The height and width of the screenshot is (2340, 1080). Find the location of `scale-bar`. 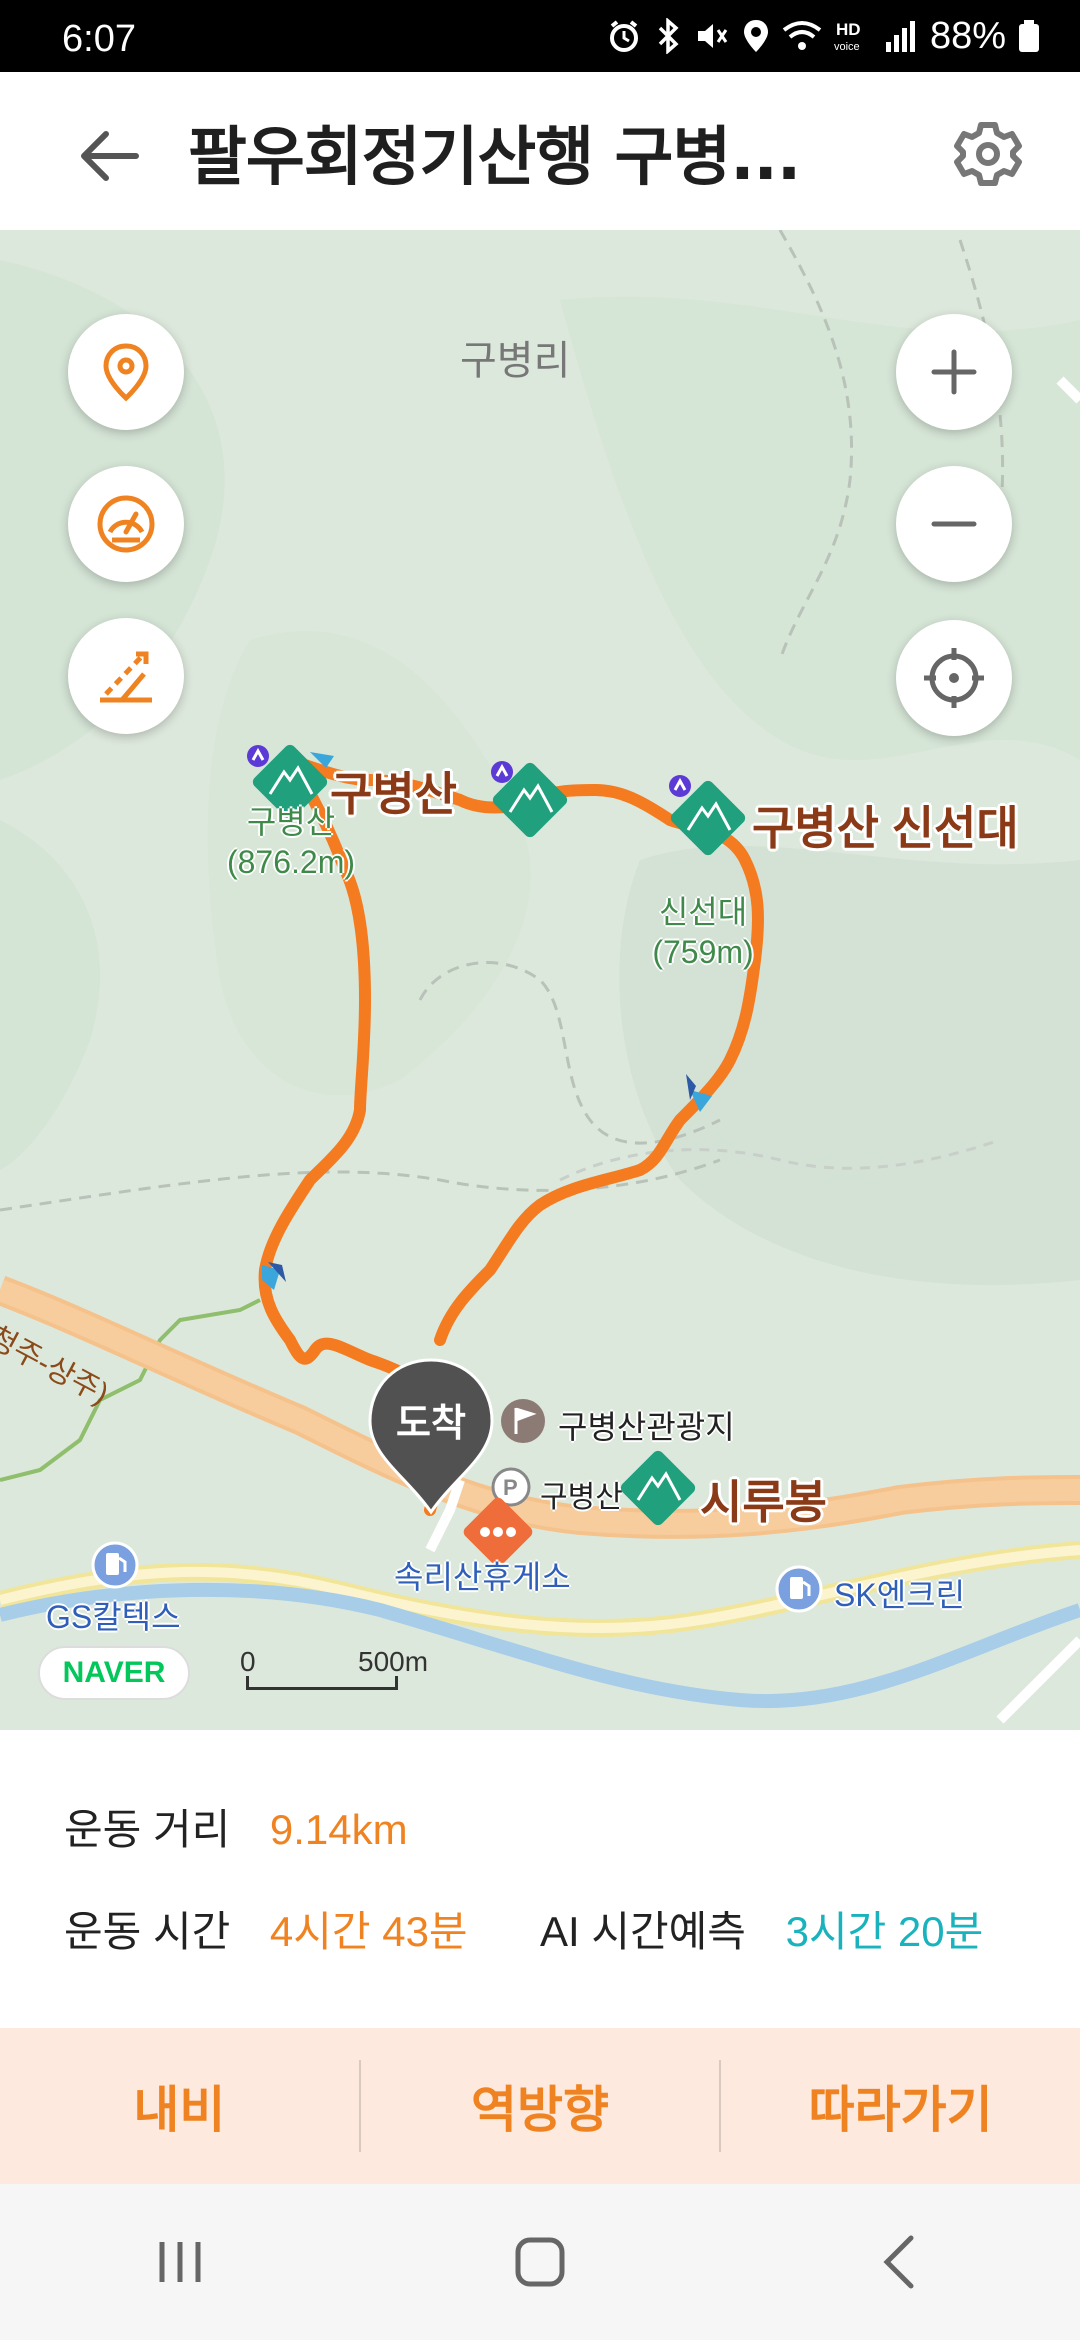

scale-bar is located at coordinates (322, 1683).